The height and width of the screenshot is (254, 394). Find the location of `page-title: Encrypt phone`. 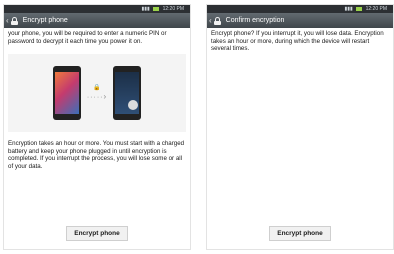

page-title: Encrypt phone is located at coordinates (45, 20).